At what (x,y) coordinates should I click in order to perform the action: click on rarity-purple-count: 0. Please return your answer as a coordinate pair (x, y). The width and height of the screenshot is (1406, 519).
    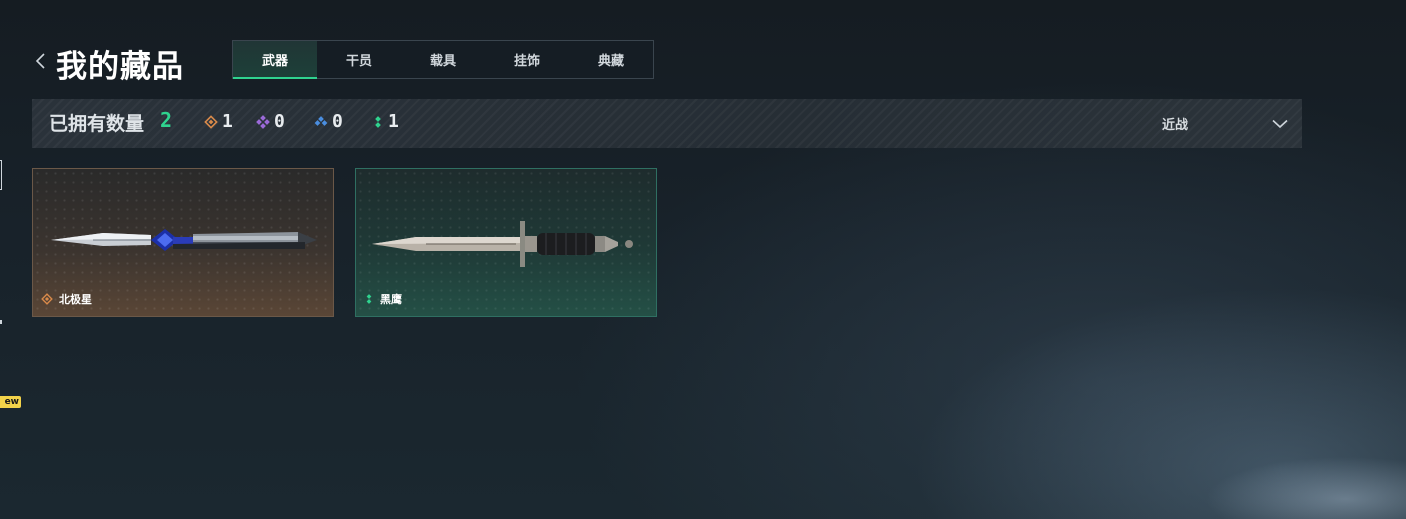
    Looking at the image, I should click on (270, 121).